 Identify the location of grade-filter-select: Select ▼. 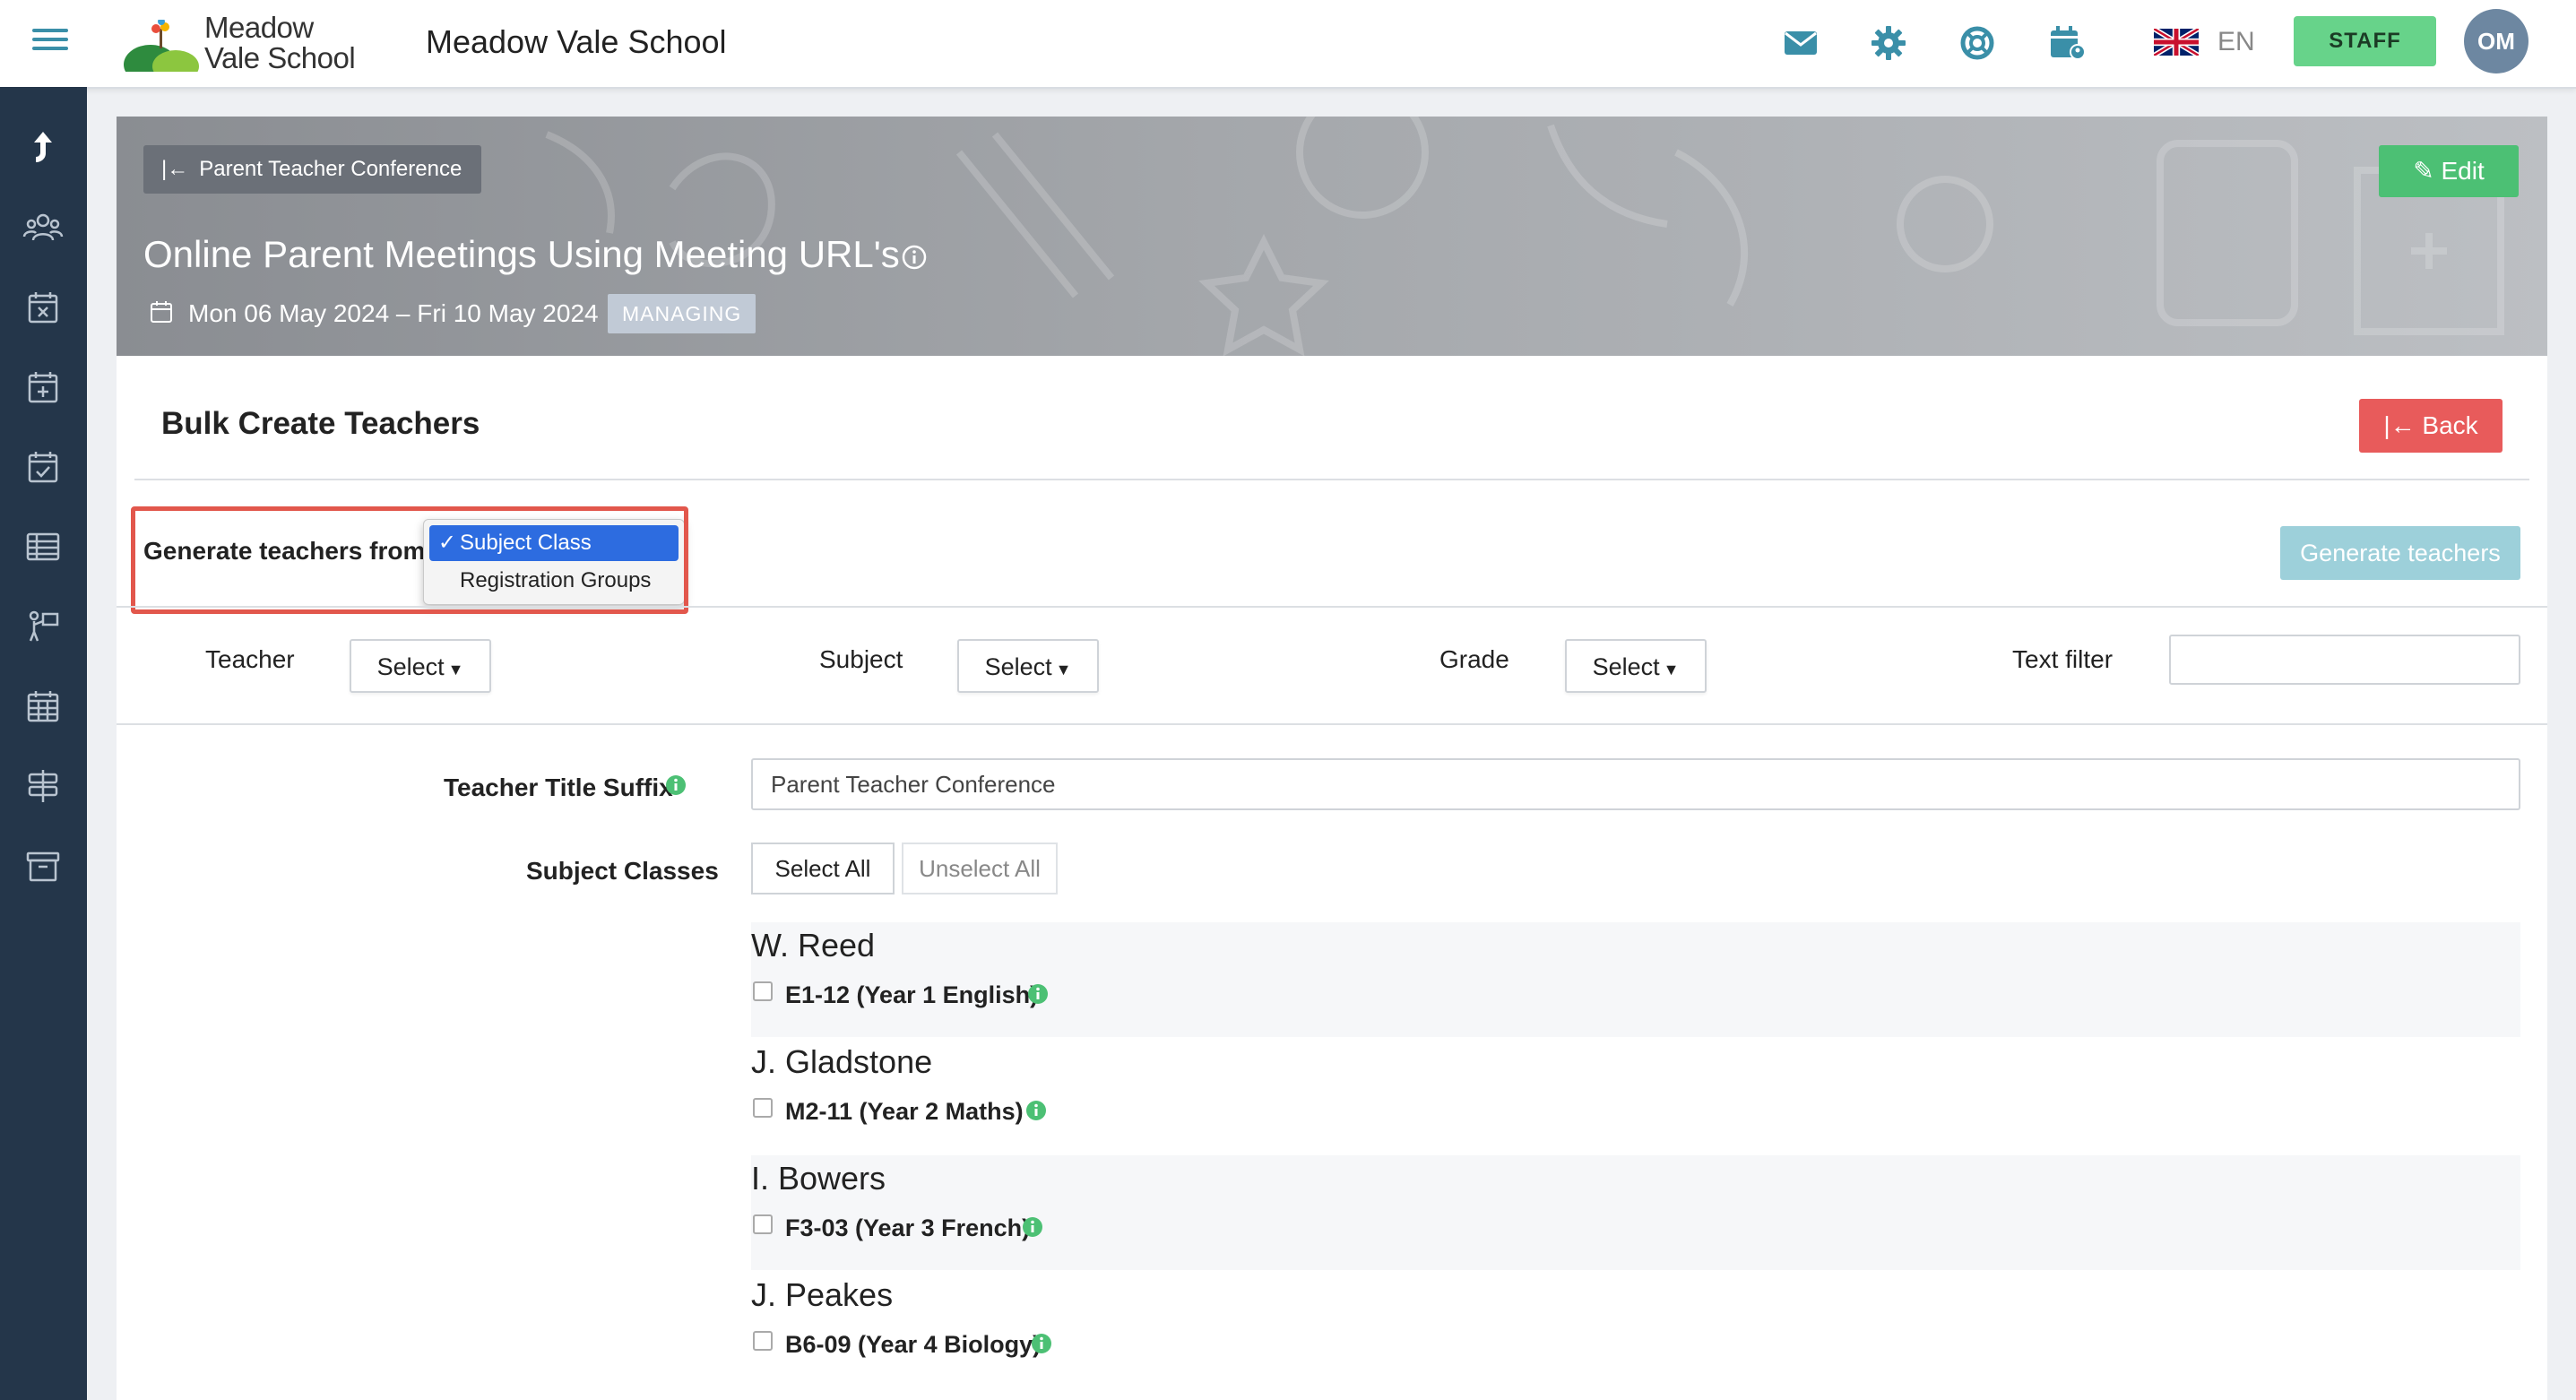
(1636, 666).